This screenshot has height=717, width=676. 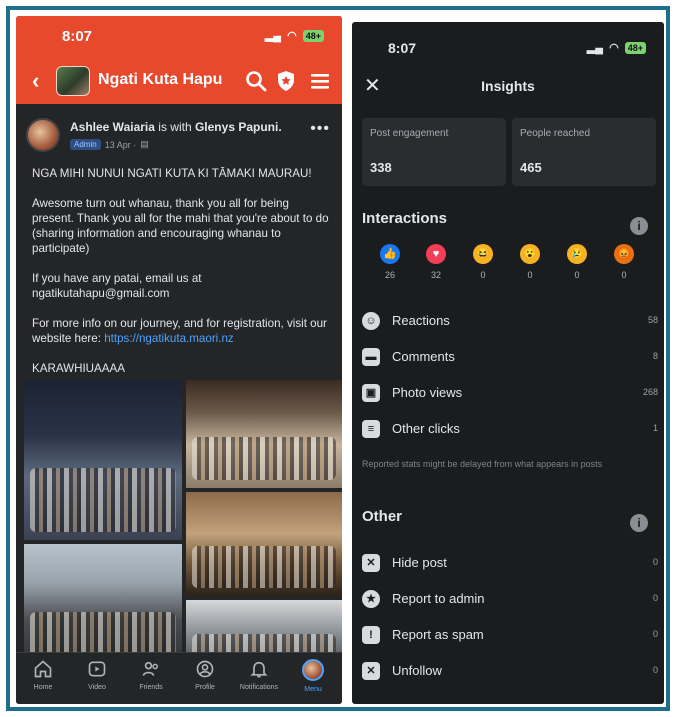 I want to click on profile-icon, so click(x=205, y=669).